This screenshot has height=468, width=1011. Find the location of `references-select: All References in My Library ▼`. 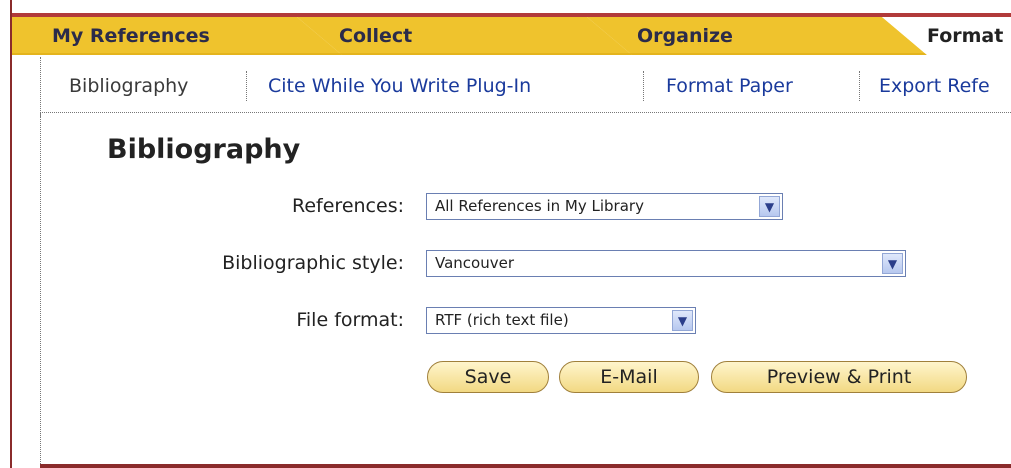

references-select: All References in My Library ▼ is located at coordinates (604, 206).